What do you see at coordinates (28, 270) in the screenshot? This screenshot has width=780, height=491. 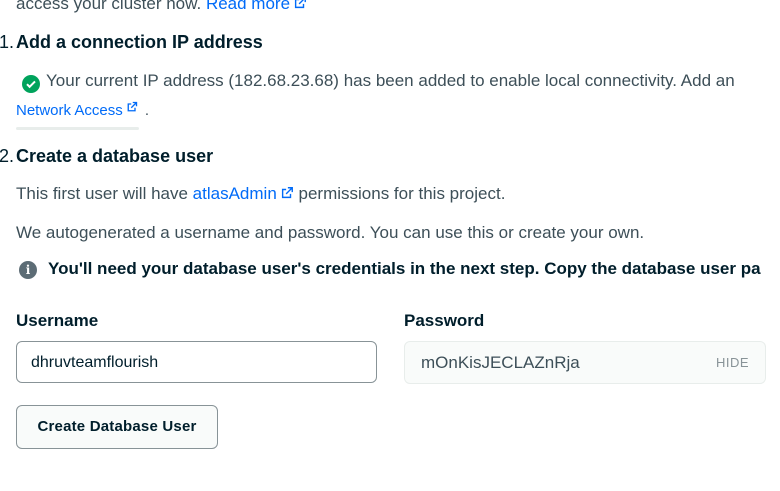 I see `info-icon: i` at bounding box center [28, 270].